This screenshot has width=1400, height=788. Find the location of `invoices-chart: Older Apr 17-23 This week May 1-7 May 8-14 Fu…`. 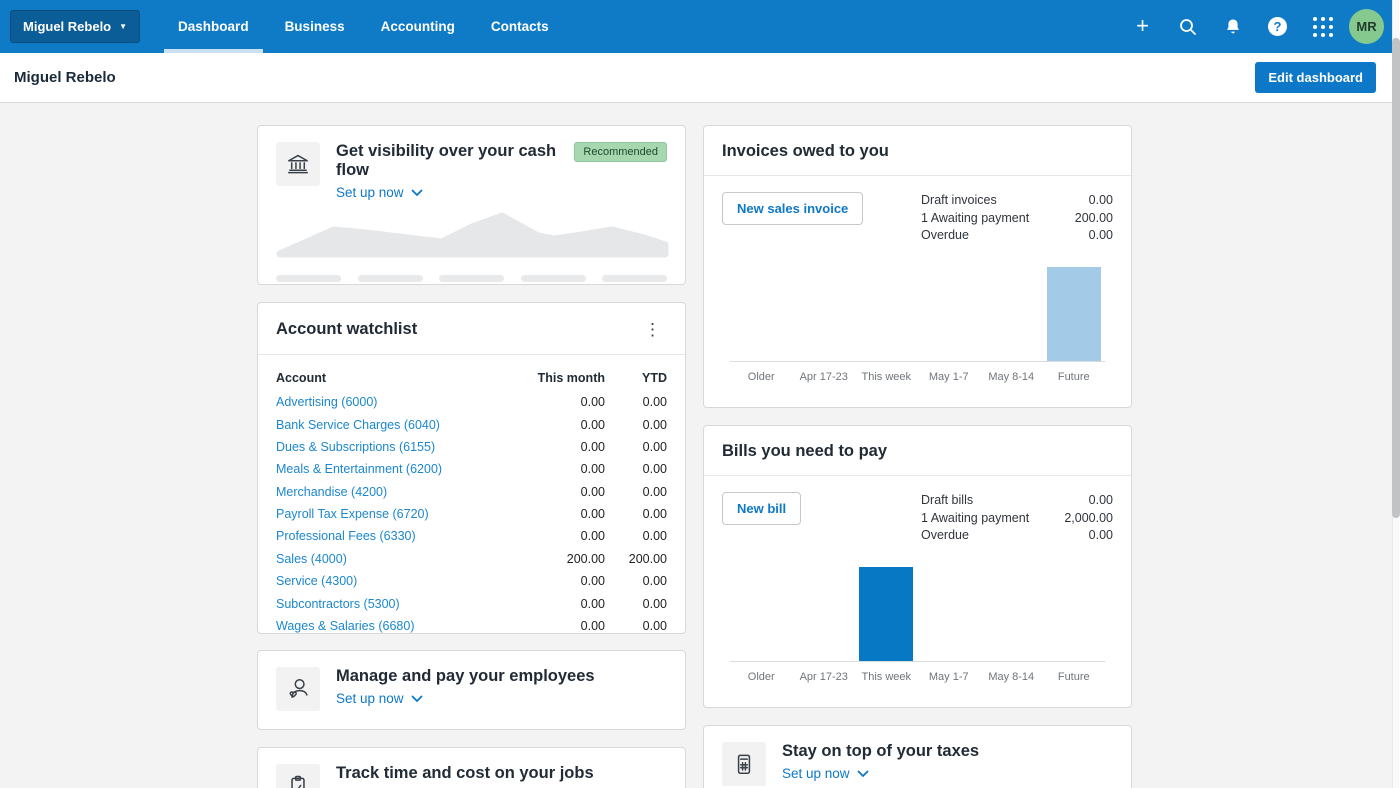

invoices-chart: Older Apr 17-23 This week May 1-7 May 8-14 Fu… is located at coordinates (917, 324).